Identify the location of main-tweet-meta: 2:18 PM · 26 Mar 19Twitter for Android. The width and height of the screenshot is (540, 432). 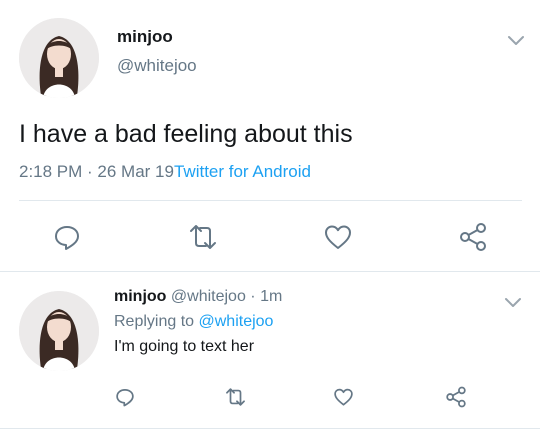
(165, 172).